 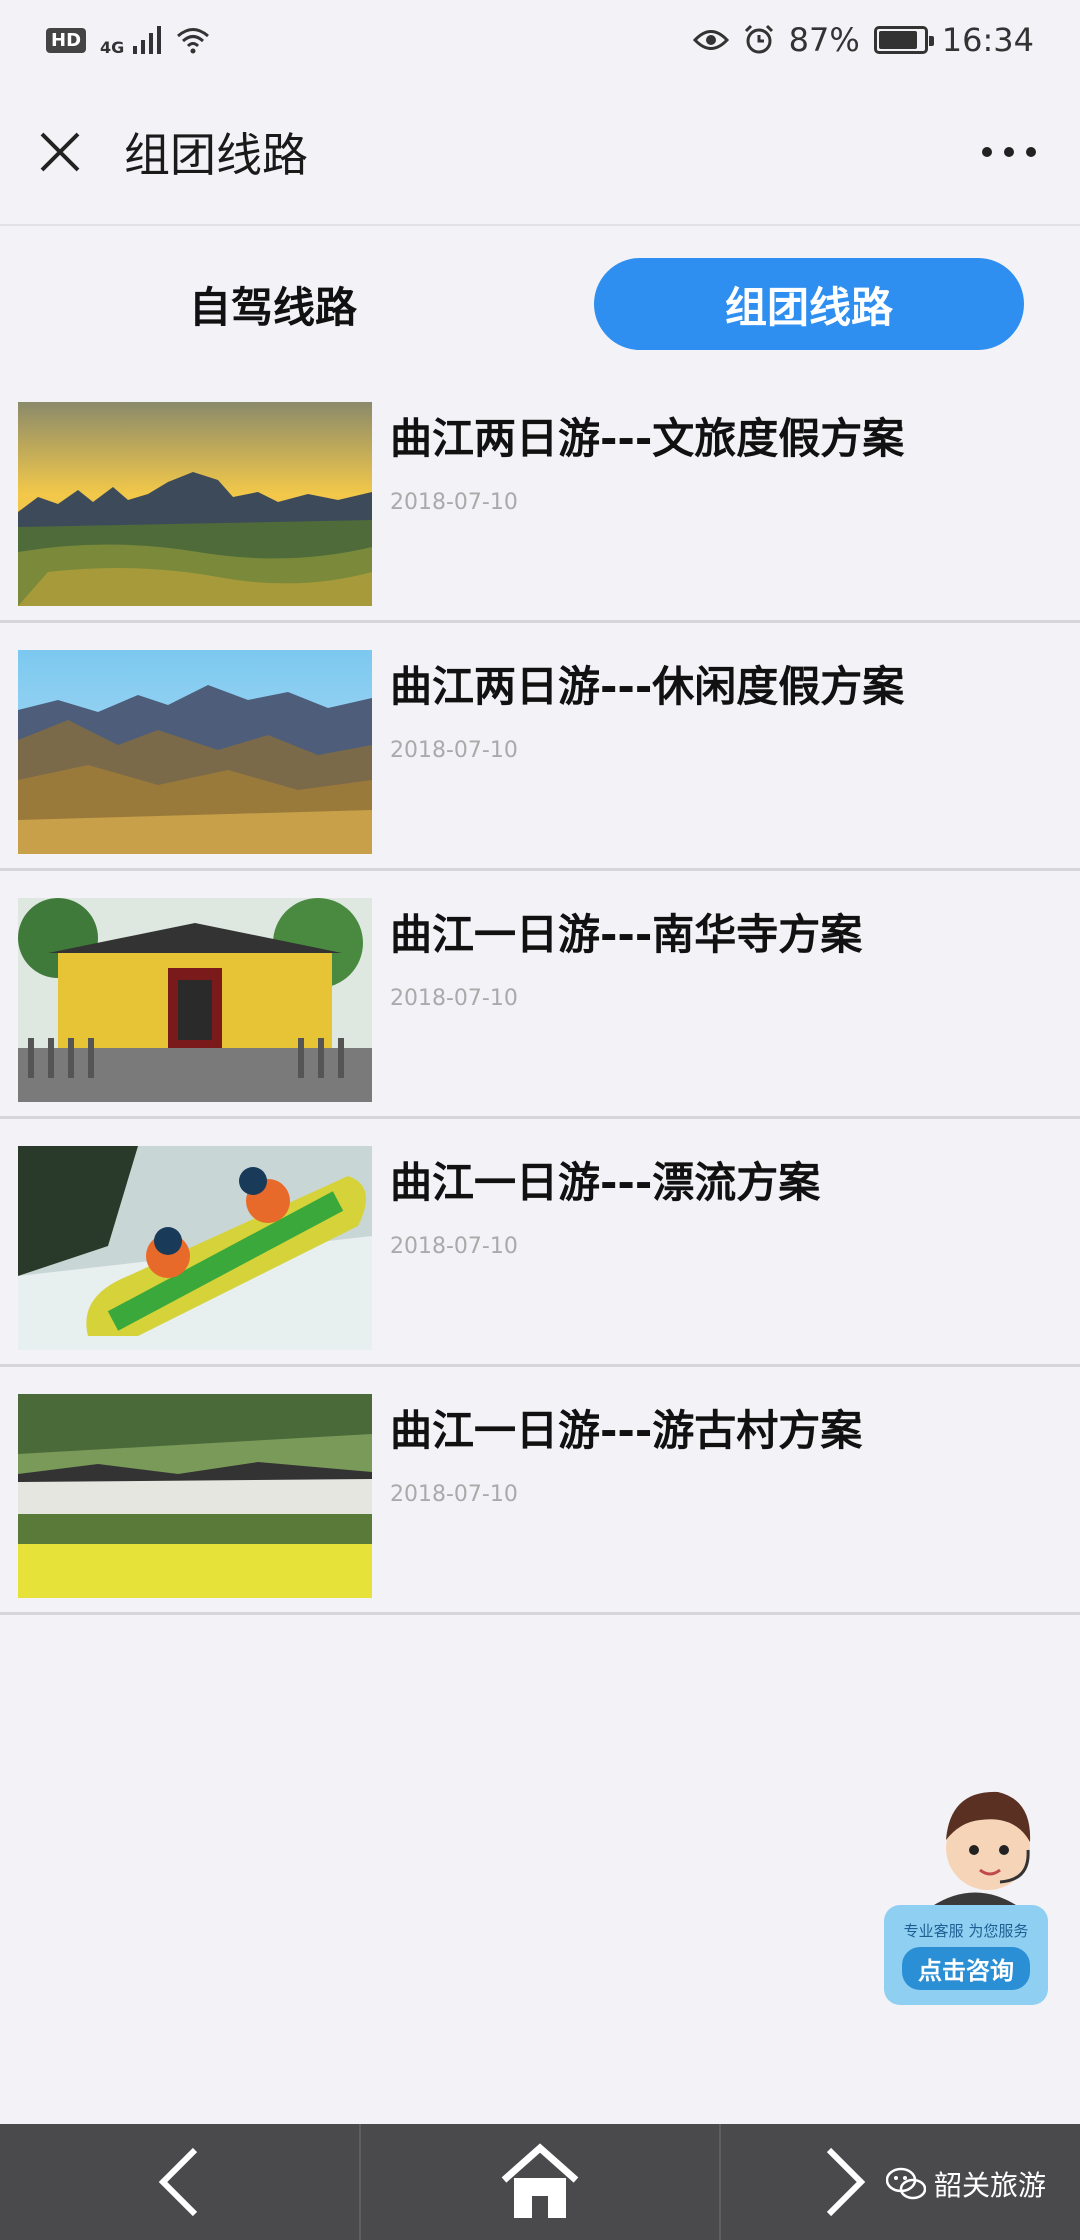 What do you see at coordinates (824, 40) in the screenshot?
I see `battery-percent: 87%` at bounding box center [824, 40].